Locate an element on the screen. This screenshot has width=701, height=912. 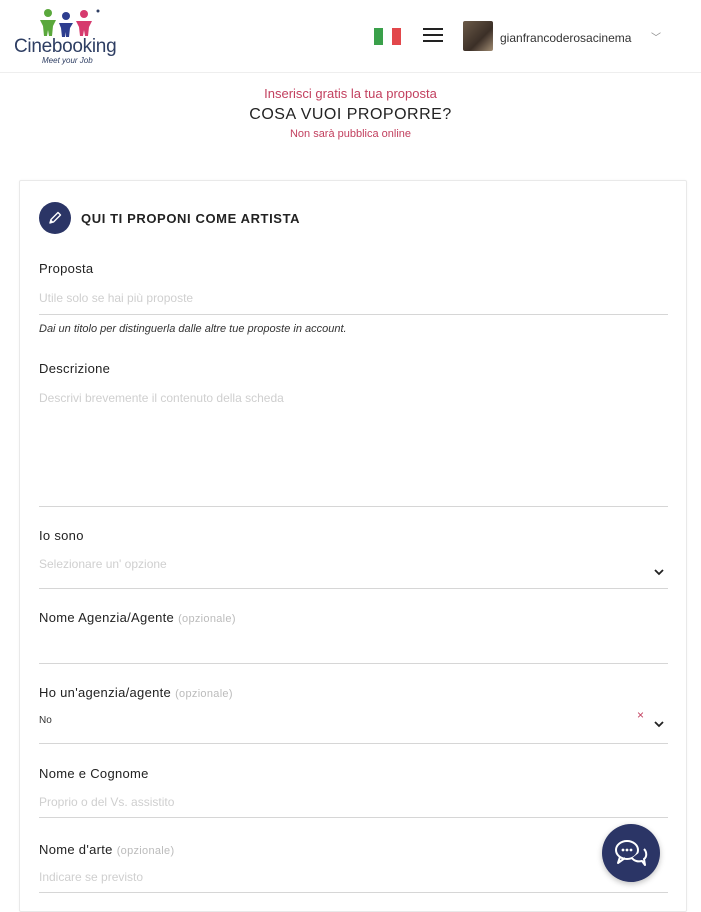
io-sono-select: Selezionare un' opzione is located at coordinates (353, 570).